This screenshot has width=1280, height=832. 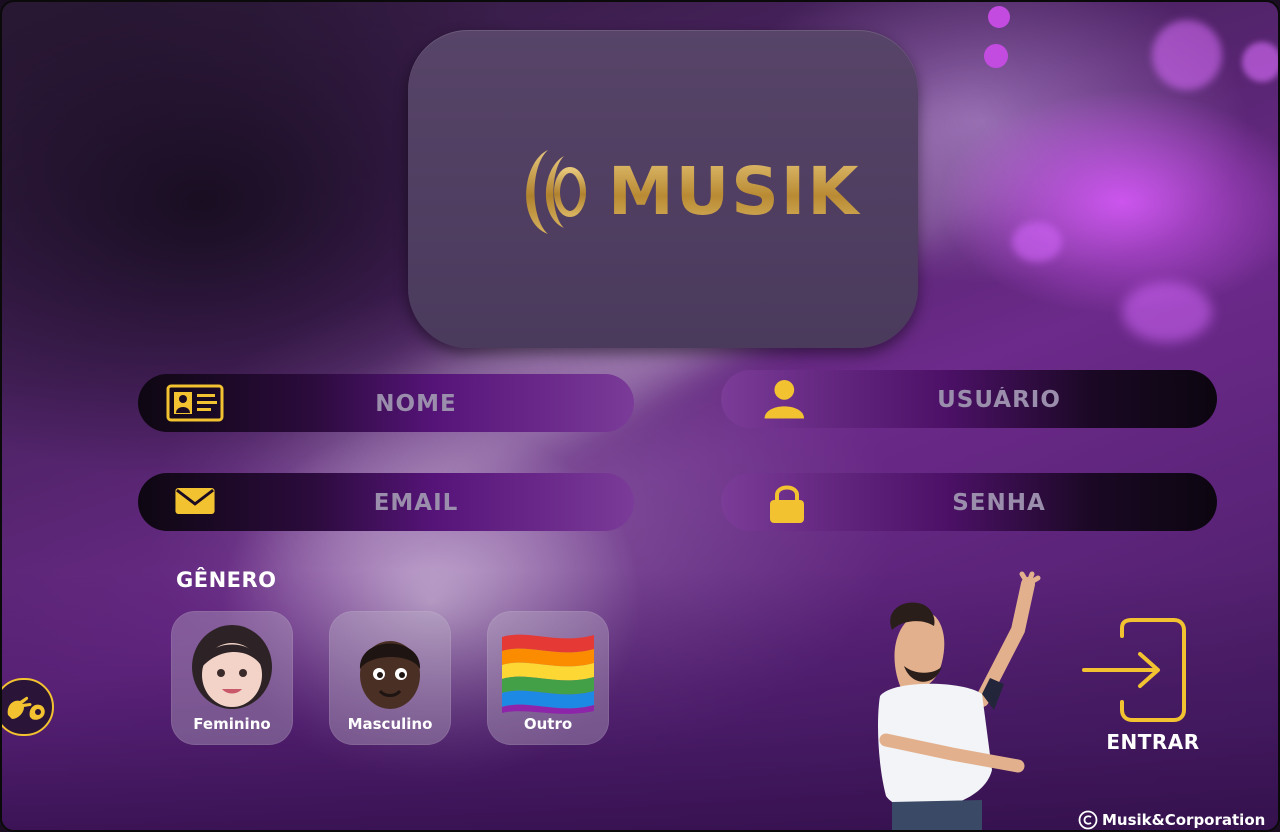 What do you see at coordinates (959, 700) in the screenshot?
I see `dancing-person-illustration` at bounding box center [959, 700].